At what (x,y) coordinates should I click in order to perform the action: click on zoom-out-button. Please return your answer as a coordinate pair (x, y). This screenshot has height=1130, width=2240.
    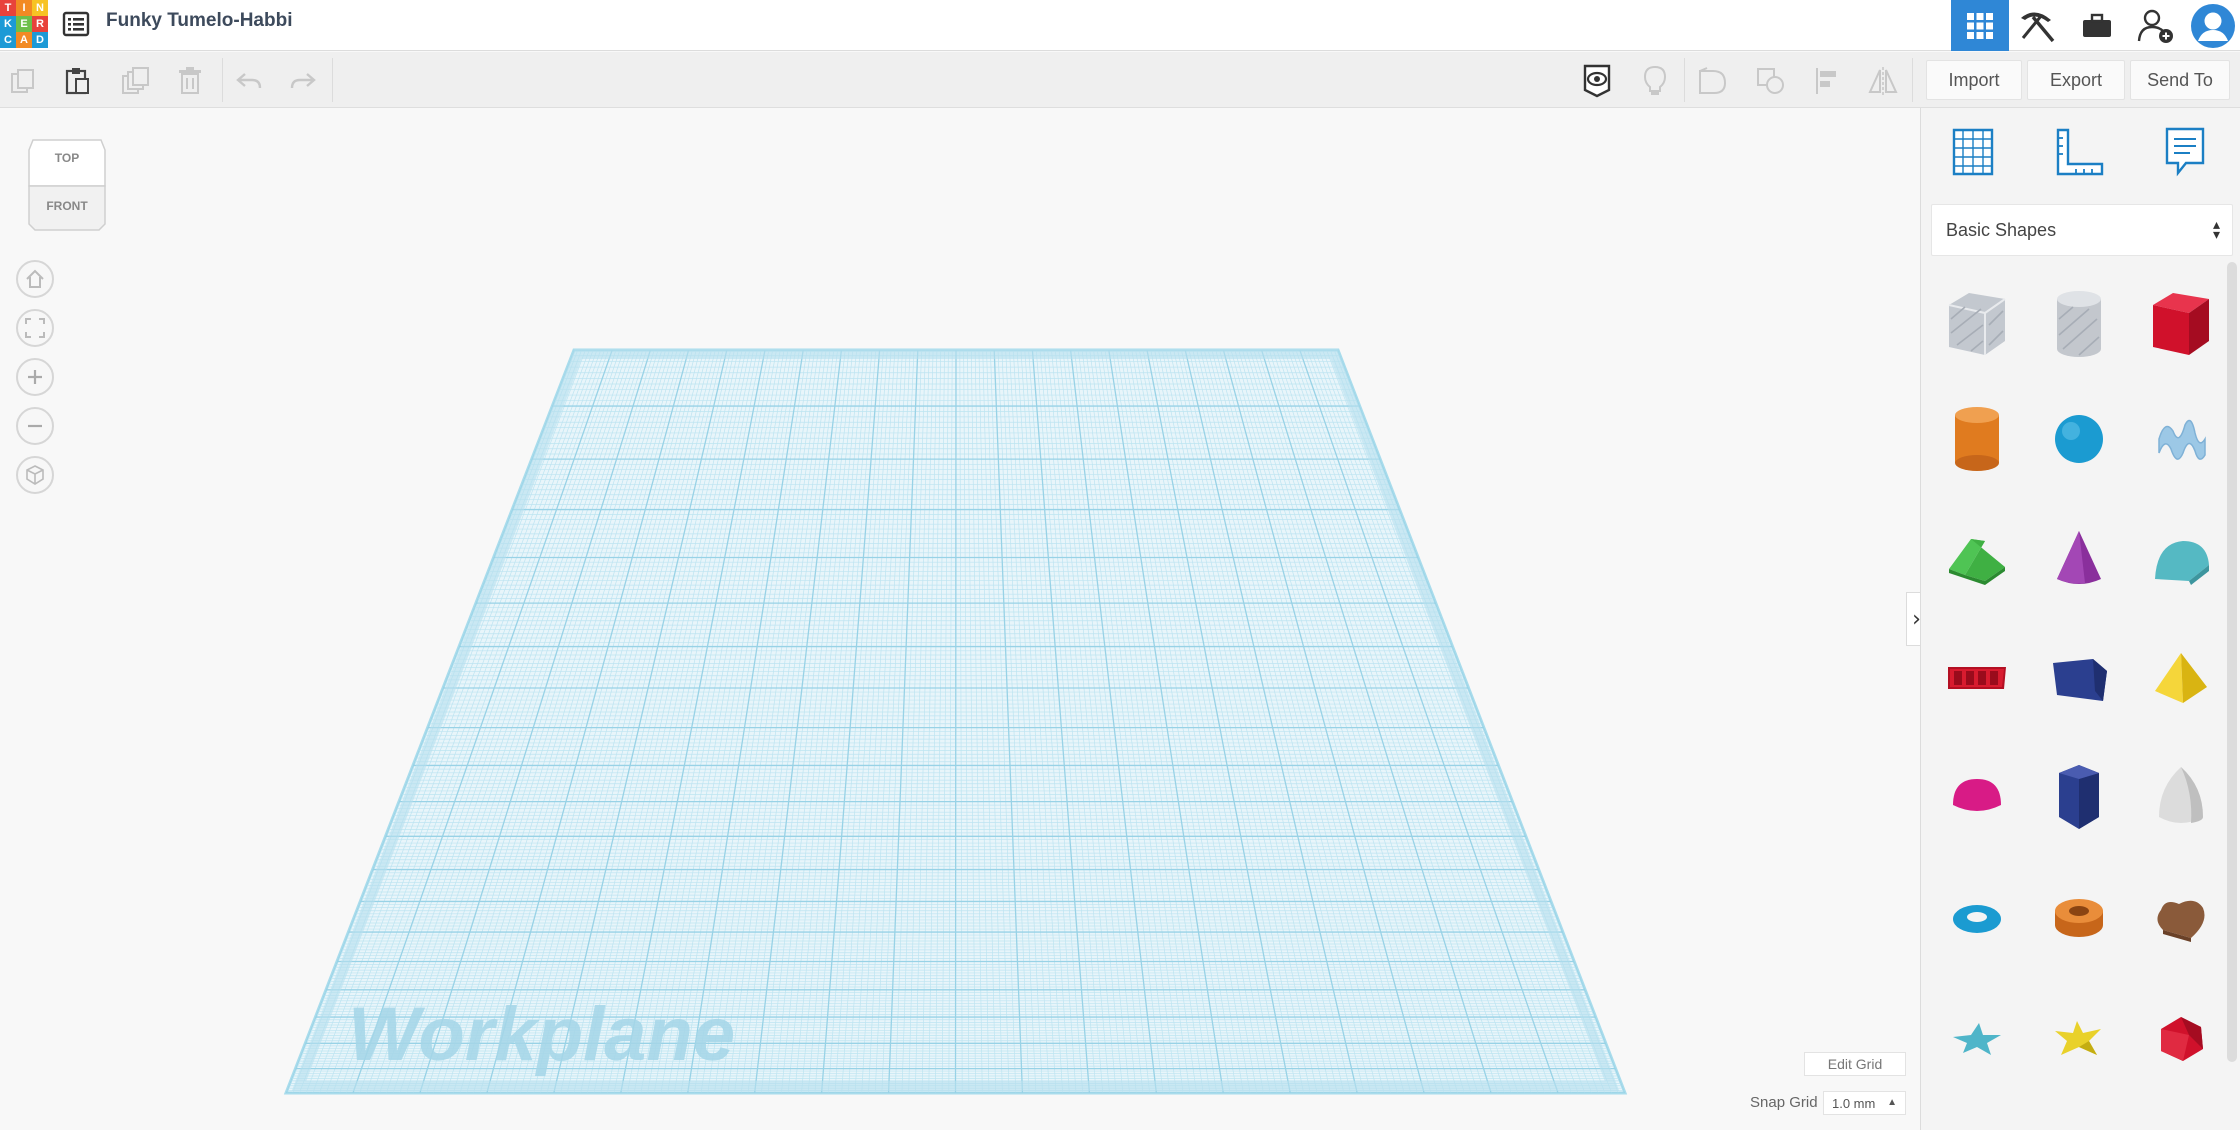
    Looking at the image, I should click on (35, 426).